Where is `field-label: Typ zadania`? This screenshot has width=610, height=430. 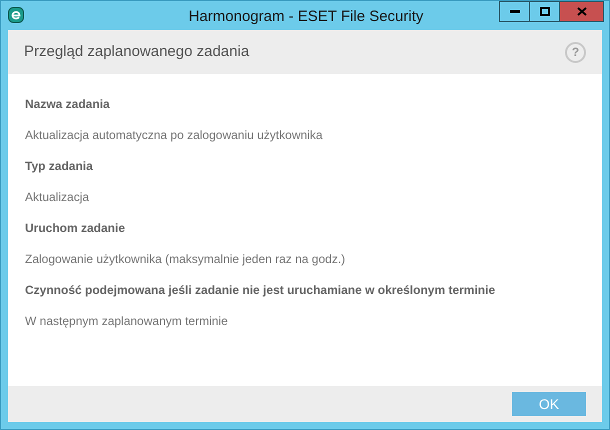 field-label: Typ zadania is located at coordinates (59, 166).